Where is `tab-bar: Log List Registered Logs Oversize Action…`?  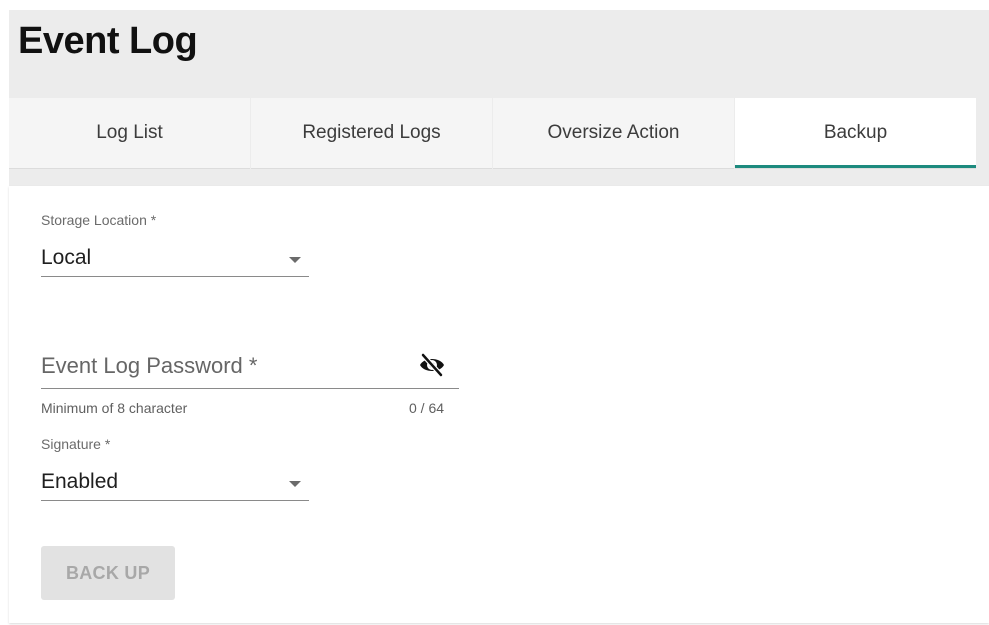 tab-bar: Log List Registered Logs Oversize Action… is located at coordinates (499, 138).